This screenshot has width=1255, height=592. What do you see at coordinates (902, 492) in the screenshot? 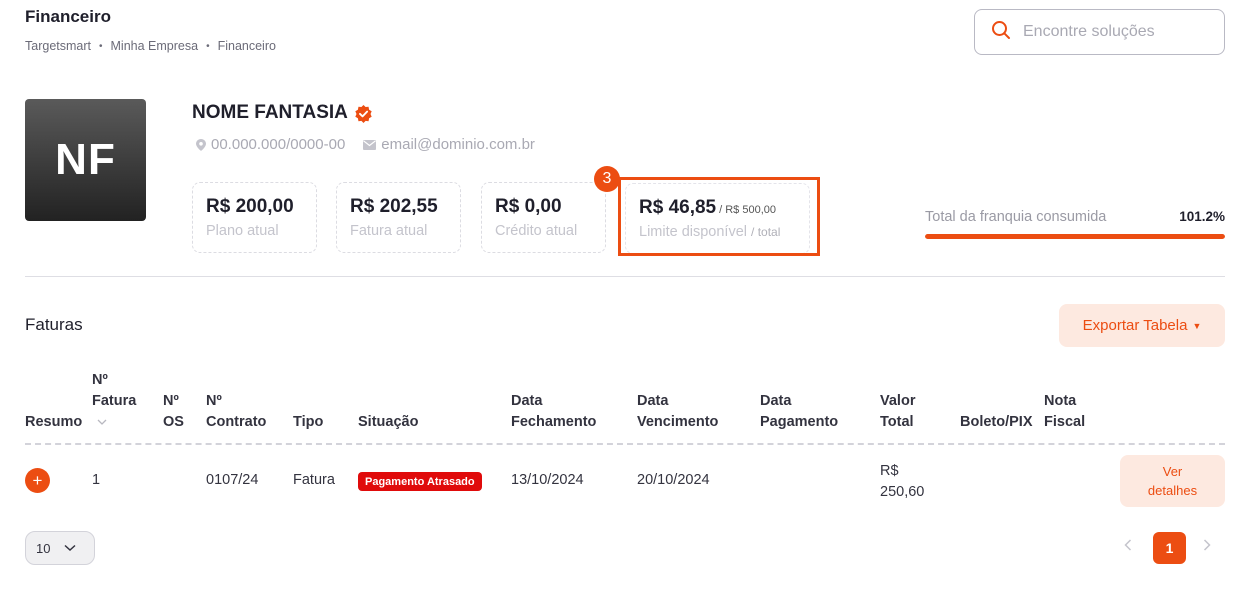
I see `cell-valor-line2: 250,60` at bounding box center [902, 492].